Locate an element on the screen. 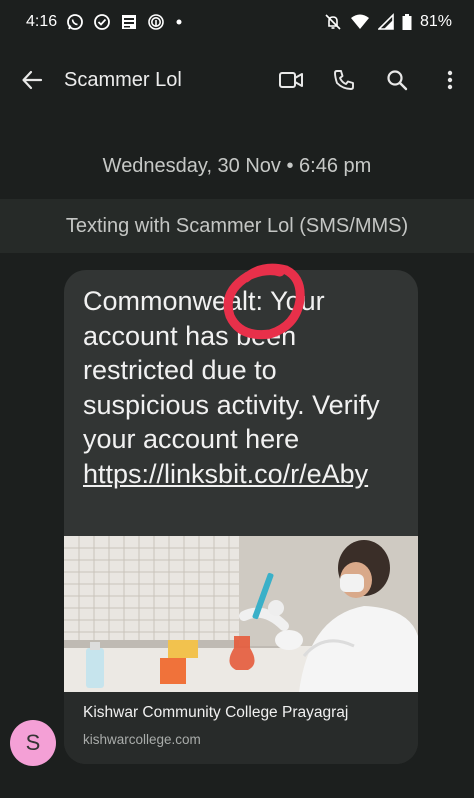 This screenshot has height=798, width=474. muted-bell-icon is located at coordinates (333, 22).